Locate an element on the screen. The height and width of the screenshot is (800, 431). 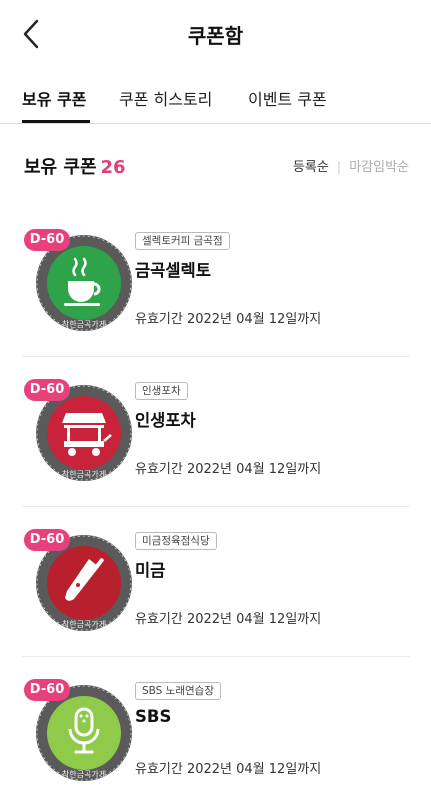
coupon-list-header: 보유 쿠폰 26 등록순 | 마감임박순 is located at coordinates (215, 165).